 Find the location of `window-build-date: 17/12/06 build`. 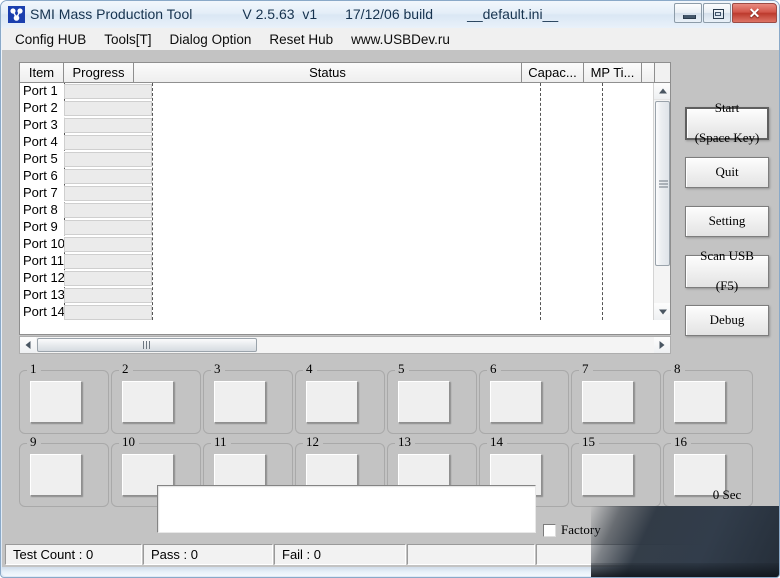

window-build-date: 17/12/06 build is located at coordinates (389, 14).